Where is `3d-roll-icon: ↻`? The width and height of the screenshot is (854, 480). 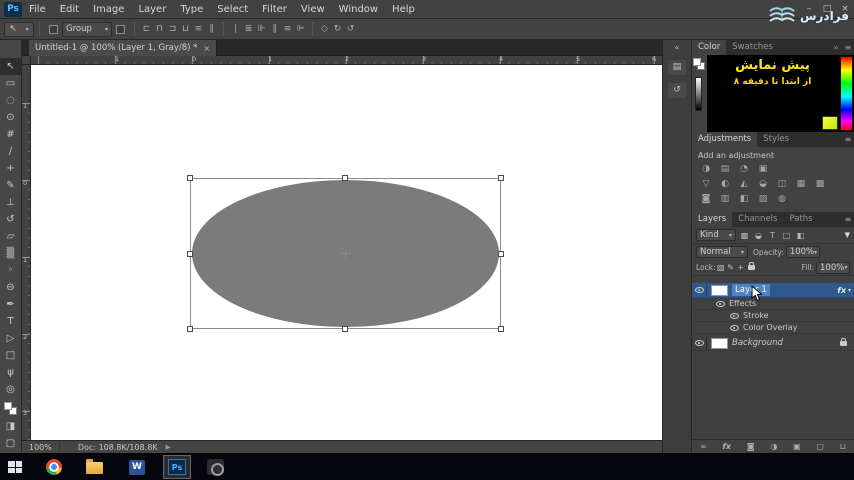 3d-roll-icon: ↻ is located at coordinates (337, 29).